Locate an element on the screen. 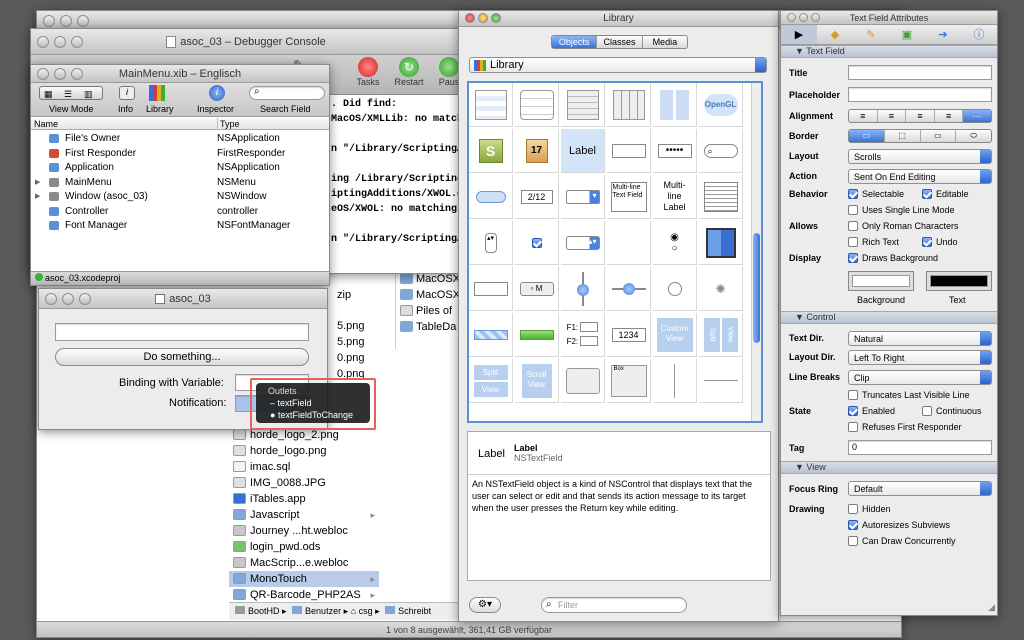 Image resolution: width=1024 pixels, height=640 pixels. path-item: Schreibt is located at coordinates (414, 611).